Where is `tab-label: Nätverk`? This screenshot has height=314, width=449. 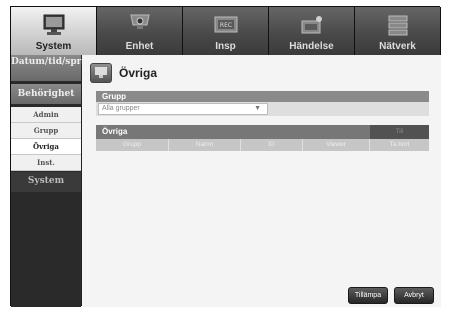
tab-label: Nätverk is located at coordinates (397, 46).